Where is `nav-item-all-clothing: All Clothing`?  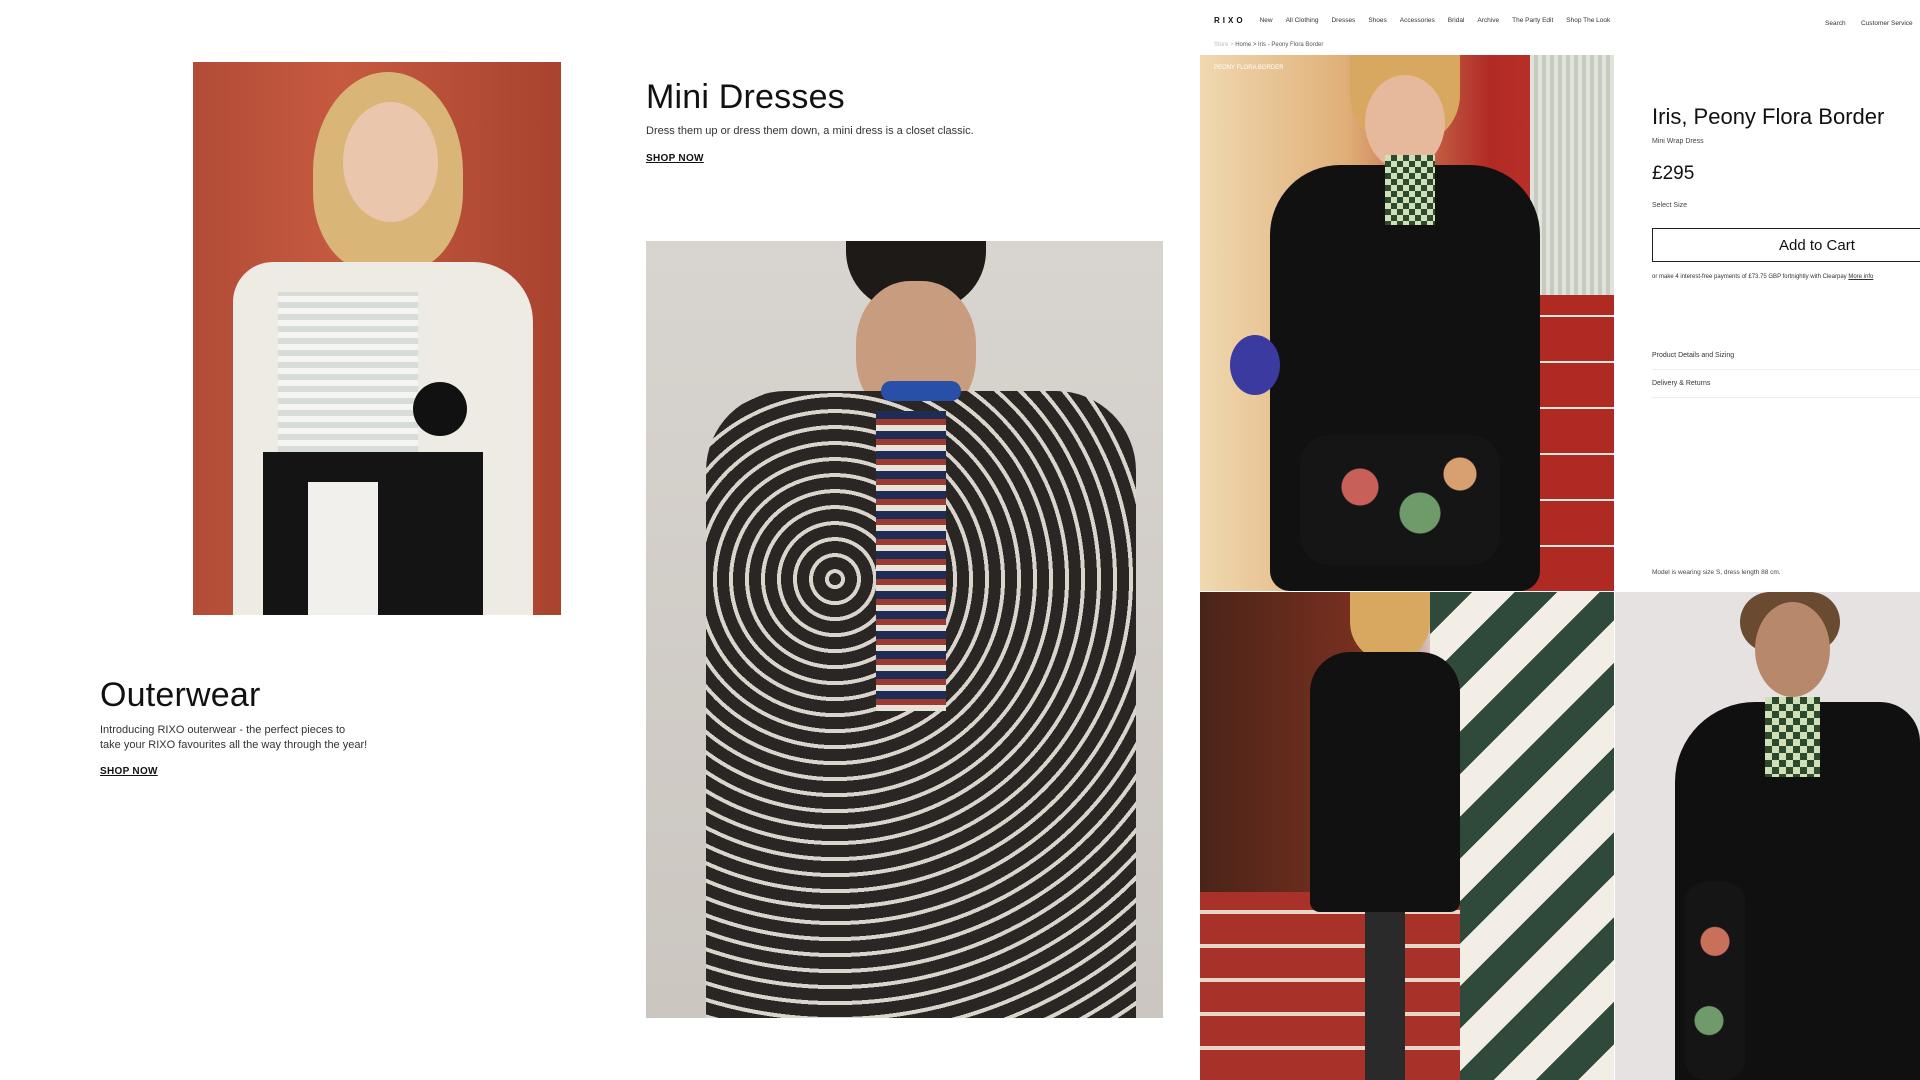 nav-item-all-clothing: All Clothing is located at coordinates (1302, 20).